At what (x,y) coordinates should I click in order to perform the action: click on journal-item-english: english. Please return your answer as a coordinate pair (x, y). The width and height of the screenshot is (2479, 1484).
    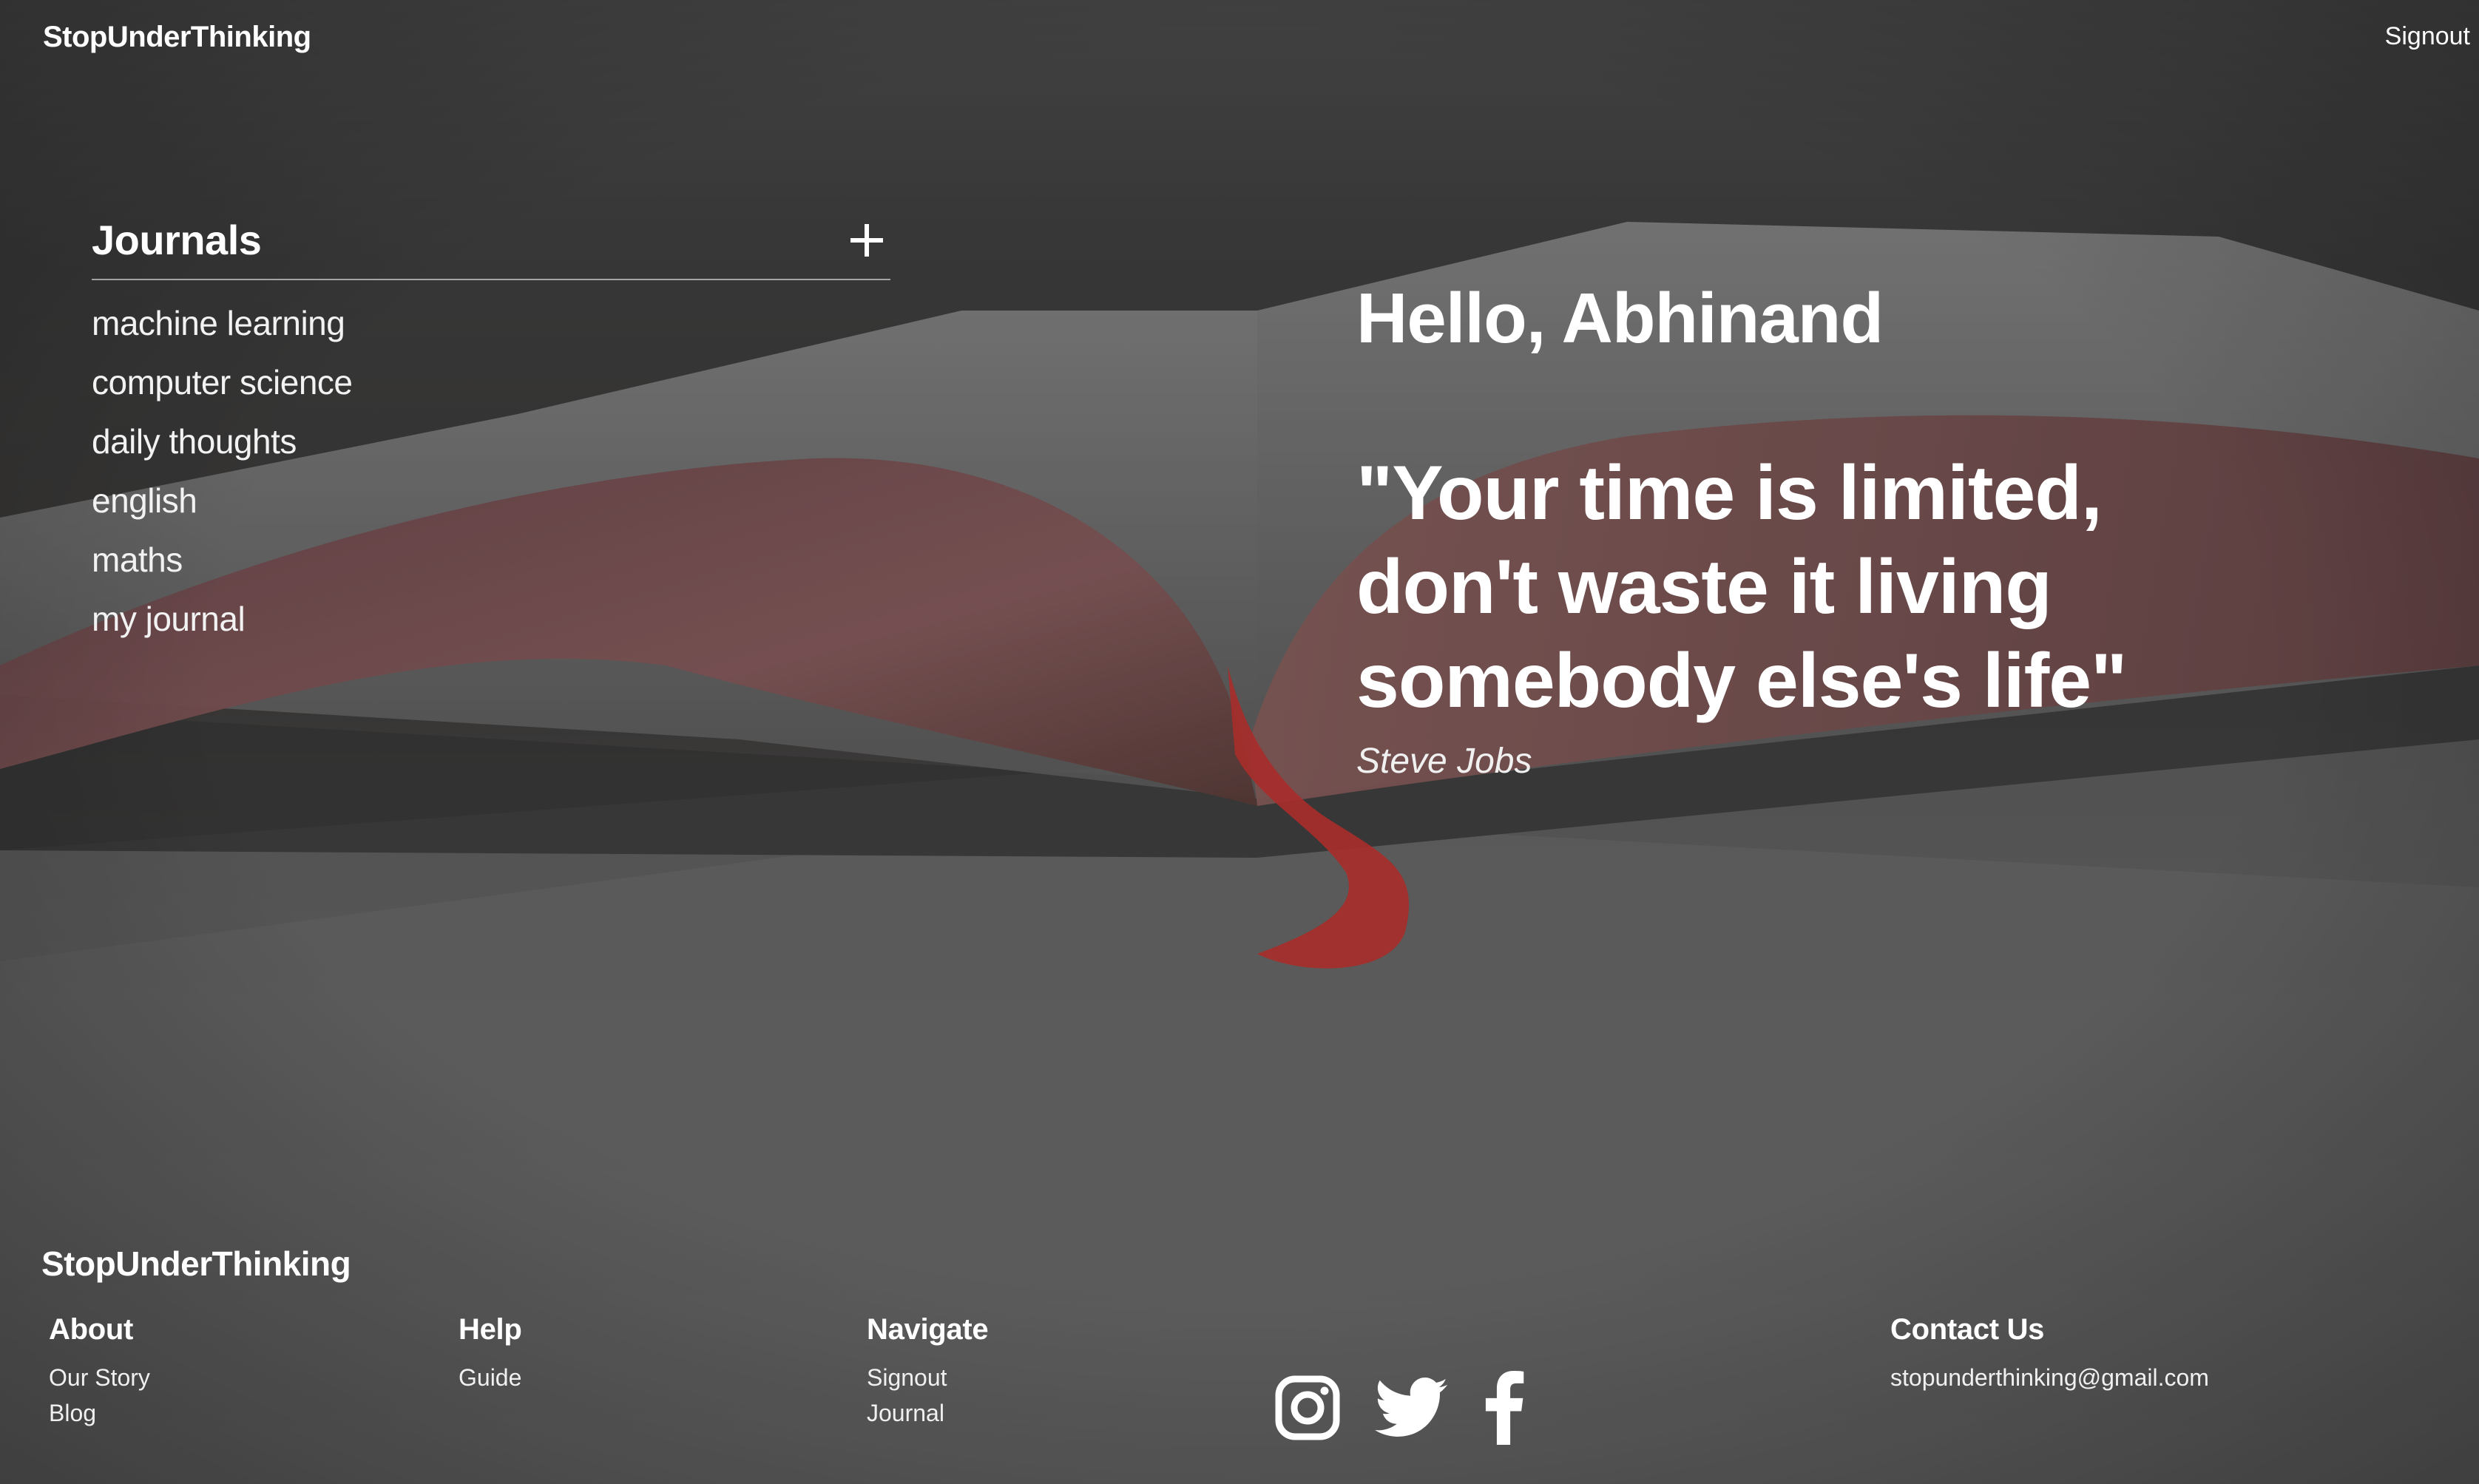
    Looking at the image, I should click on (491, 500).